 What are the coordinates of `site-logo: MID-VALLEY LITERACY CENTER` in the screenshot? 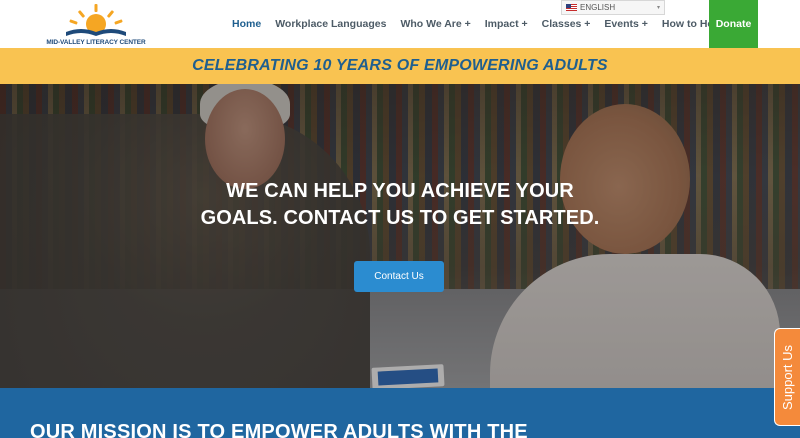 It's located at (96, 24).